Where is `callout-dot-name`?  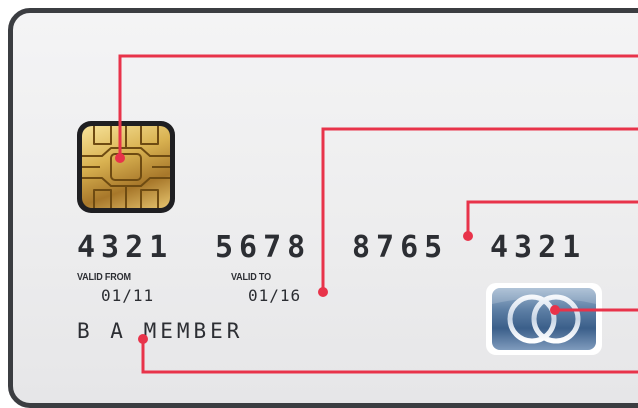
callout-dot-name is located at coordinates (143, 339).